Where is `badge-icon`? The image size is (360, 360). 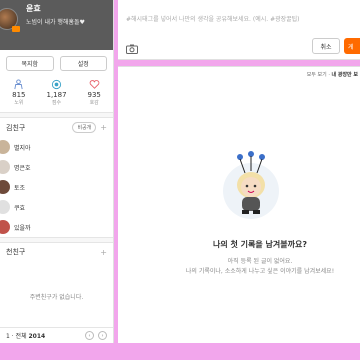
badge-icon is located at coordinates (16, 29).